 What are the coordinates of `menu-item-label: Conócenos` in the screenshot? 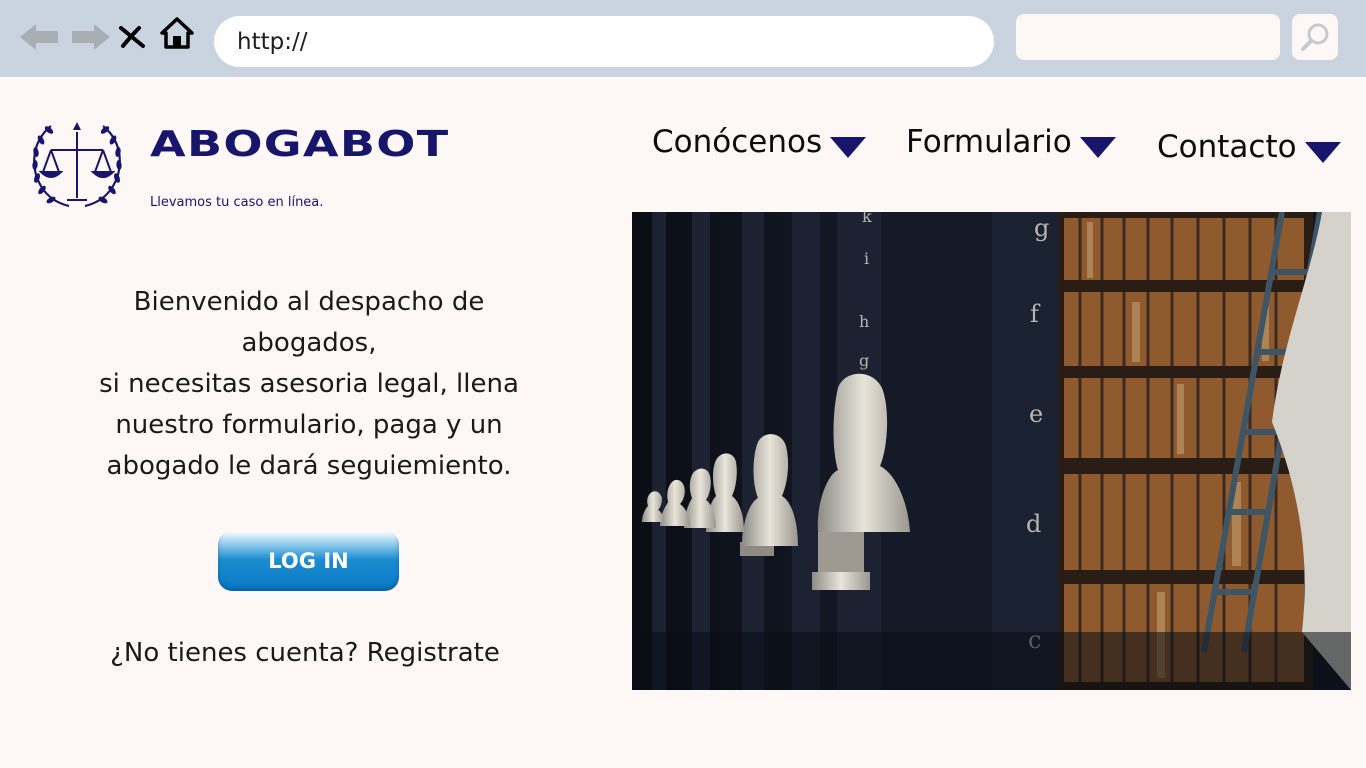 It's located at (737, 142).